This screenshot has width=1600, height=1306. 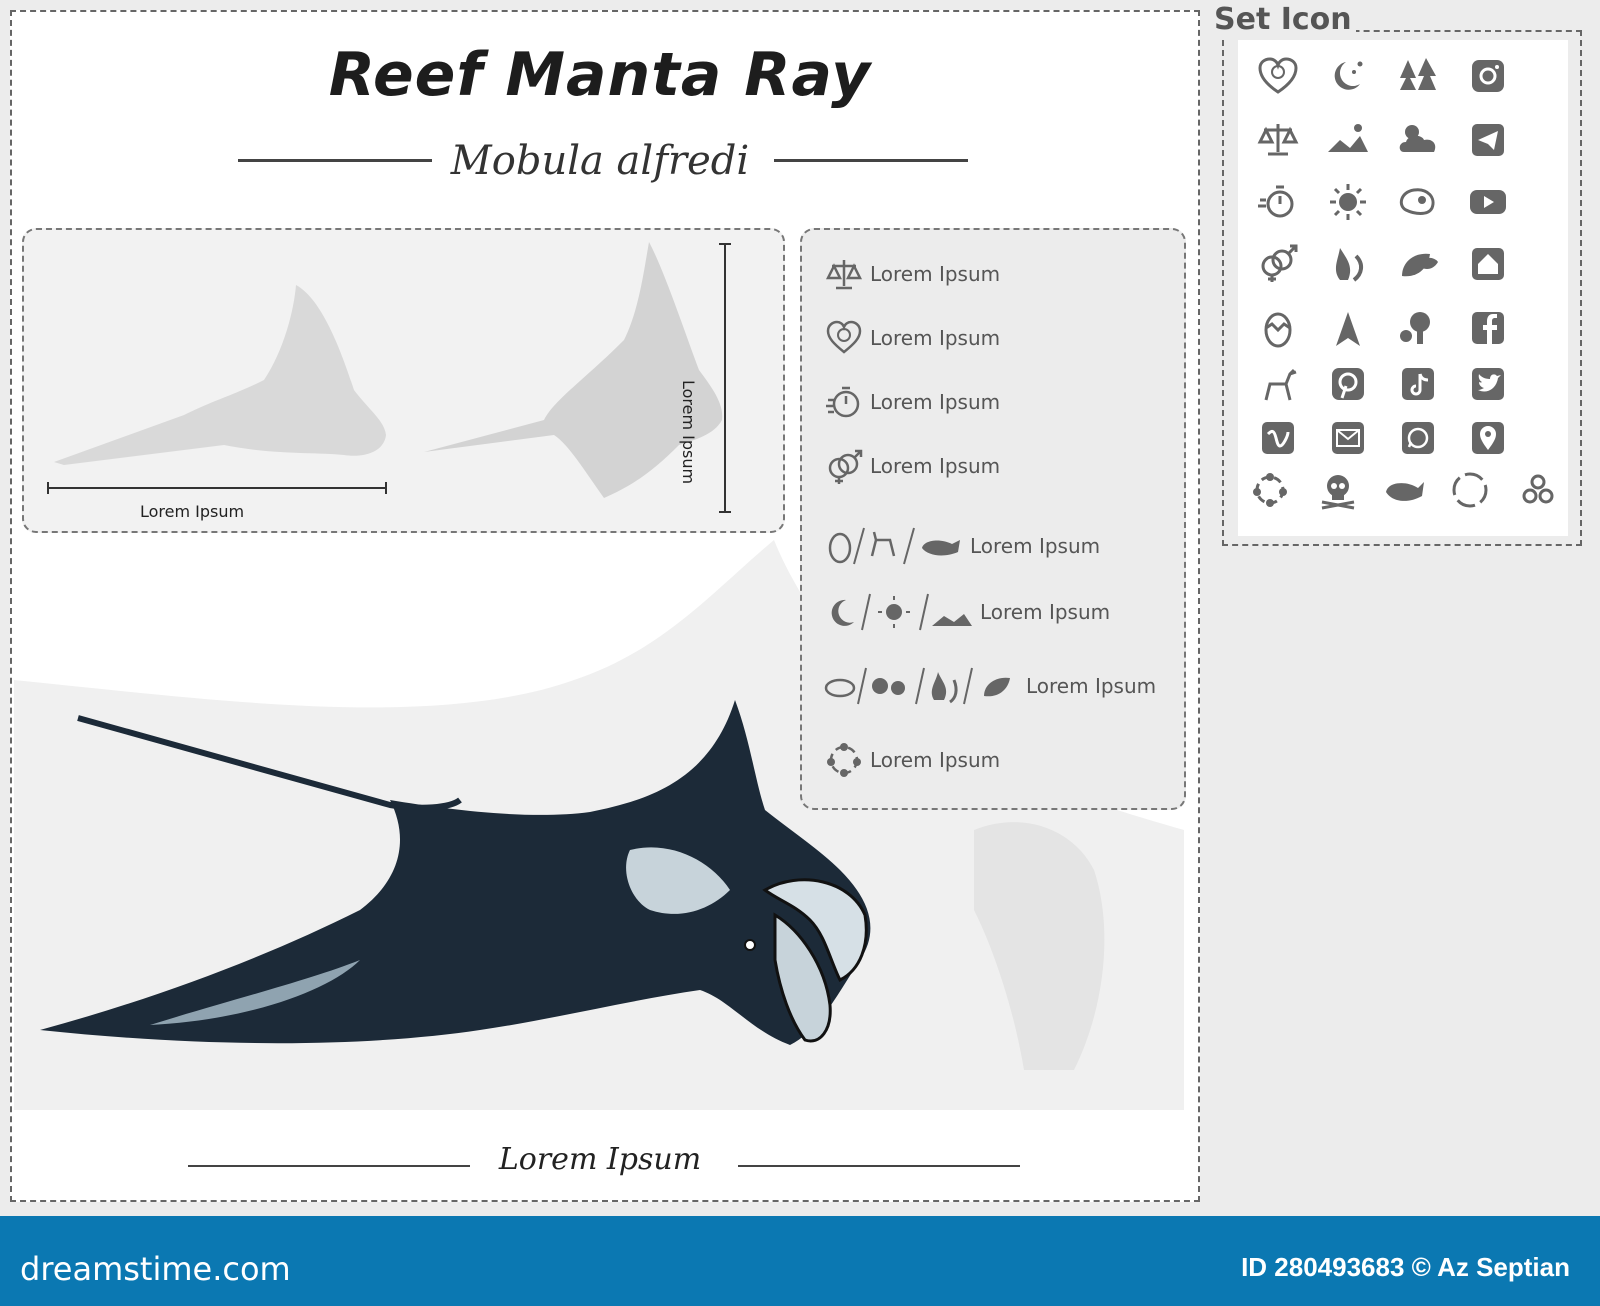 What do you see at coordinates (573, 370) in the screenshot?
I see `manta-silhouette` at bounding box center [573, 370].